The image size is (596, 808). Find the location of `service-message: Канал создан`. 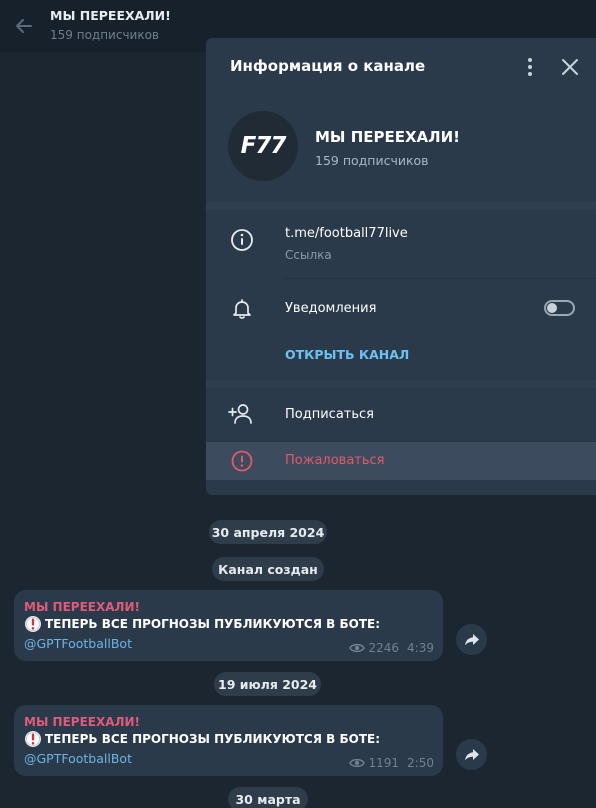

service-message: Канал создан is located at coordinates (268, 569).